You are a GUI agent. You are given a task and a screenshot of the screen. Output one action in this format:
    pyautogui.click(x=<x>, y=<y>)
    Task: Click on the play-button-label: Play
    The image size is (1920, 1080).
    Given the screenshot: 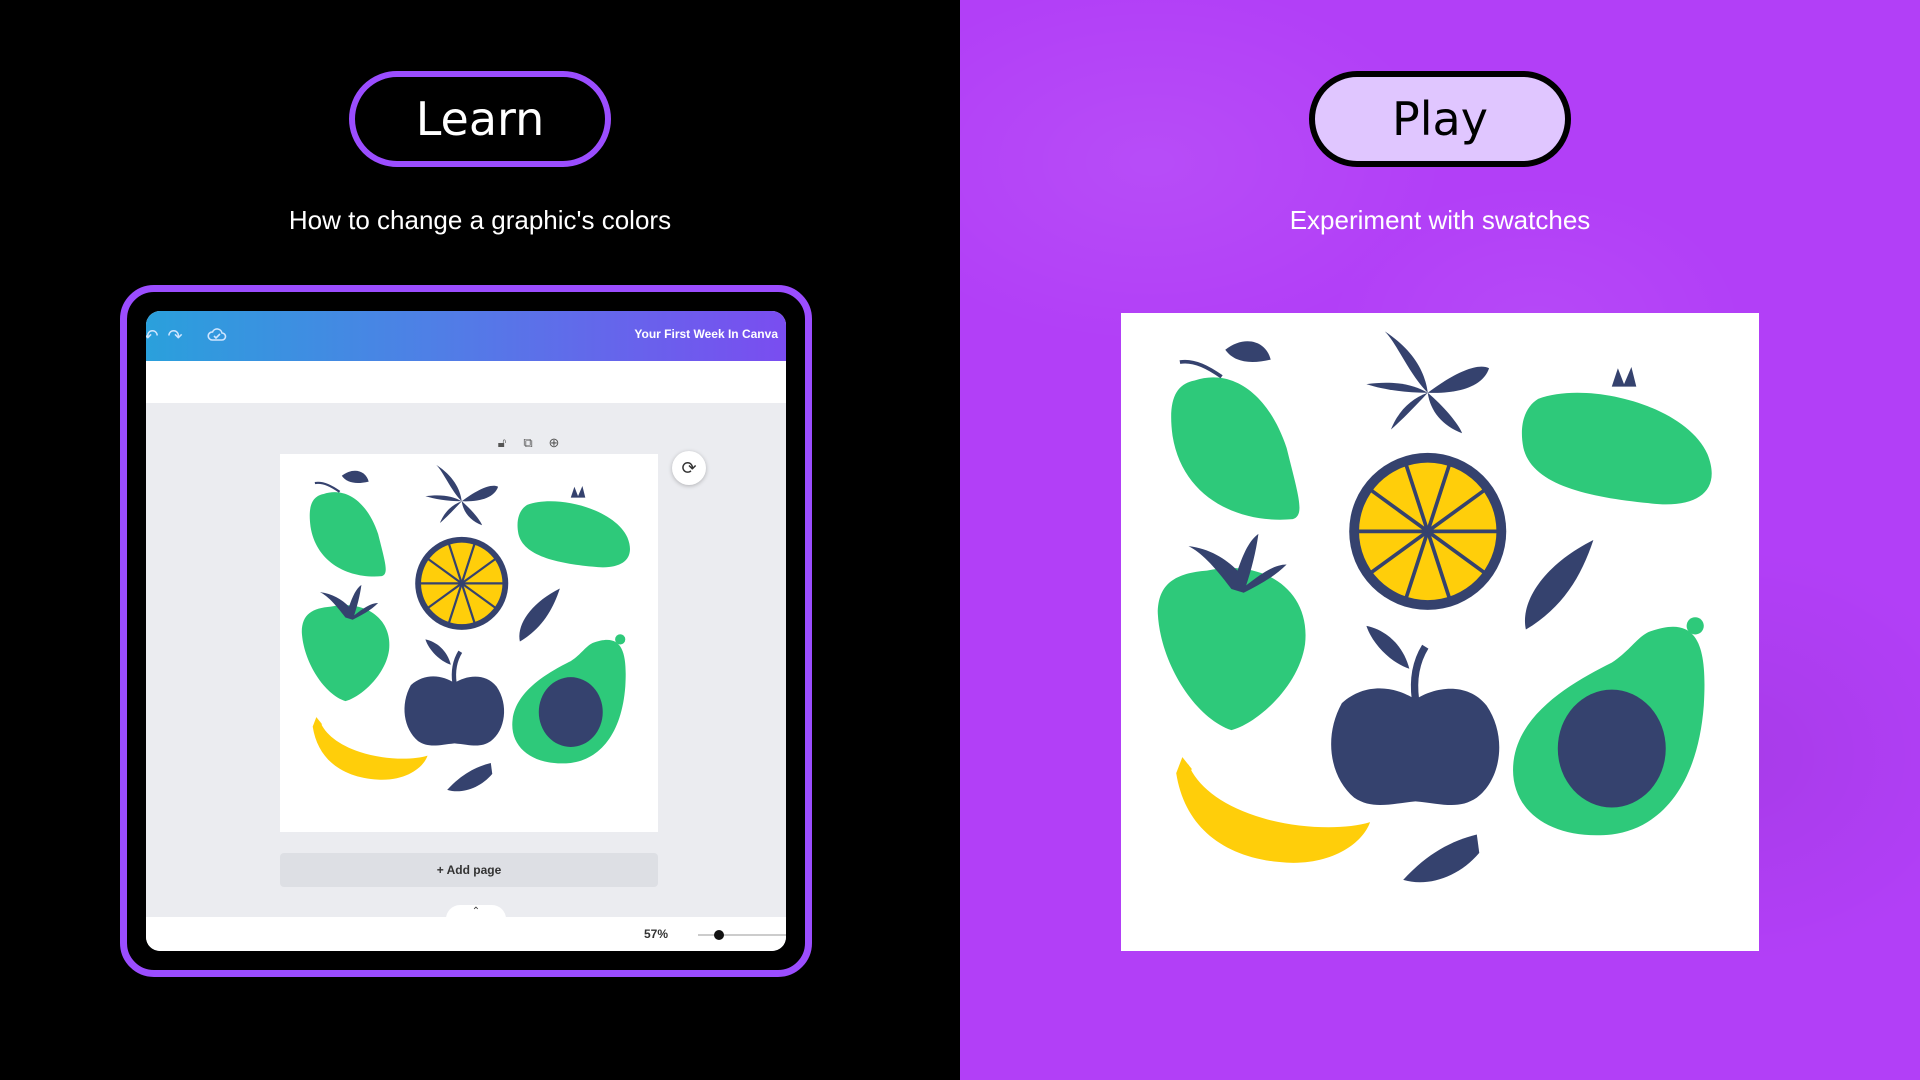 What is the action you would take?
    pyautogui.click(x=1440, y=119)
    